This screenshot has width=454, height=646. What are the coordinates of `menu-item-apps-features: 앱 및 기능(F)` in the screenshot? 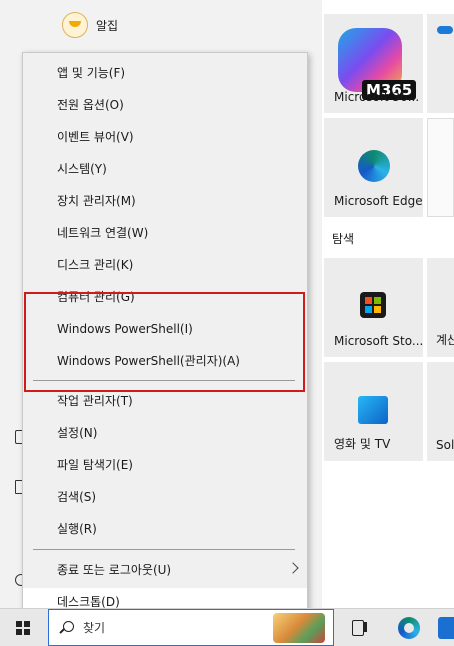 It's located at (165, 73).